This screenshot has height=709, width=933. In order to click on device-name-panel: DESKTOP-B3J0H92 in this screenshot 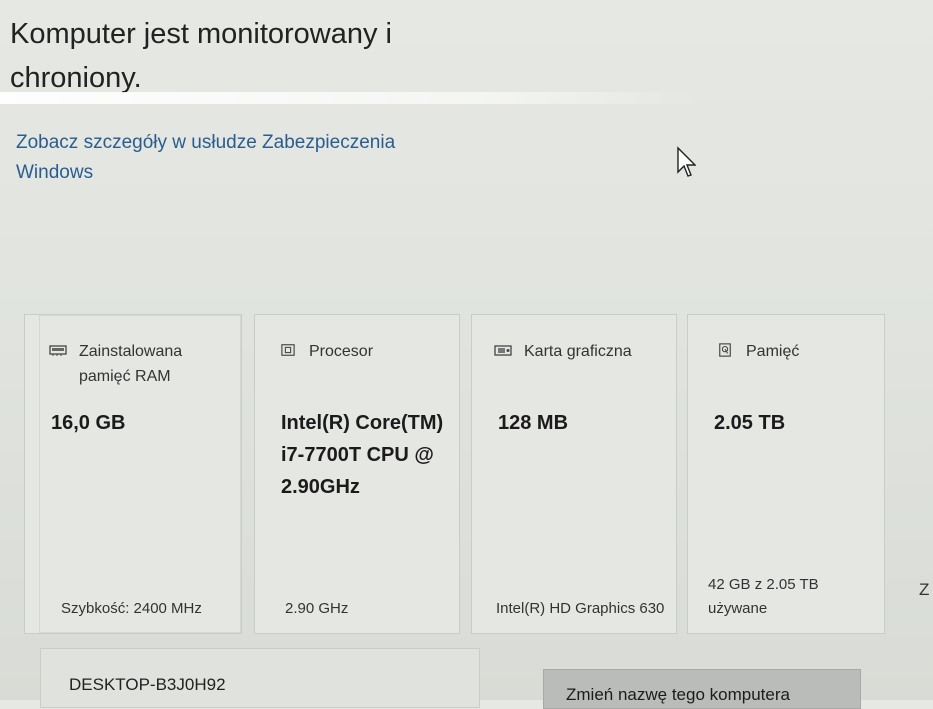, I will do `click(260, 678)`.